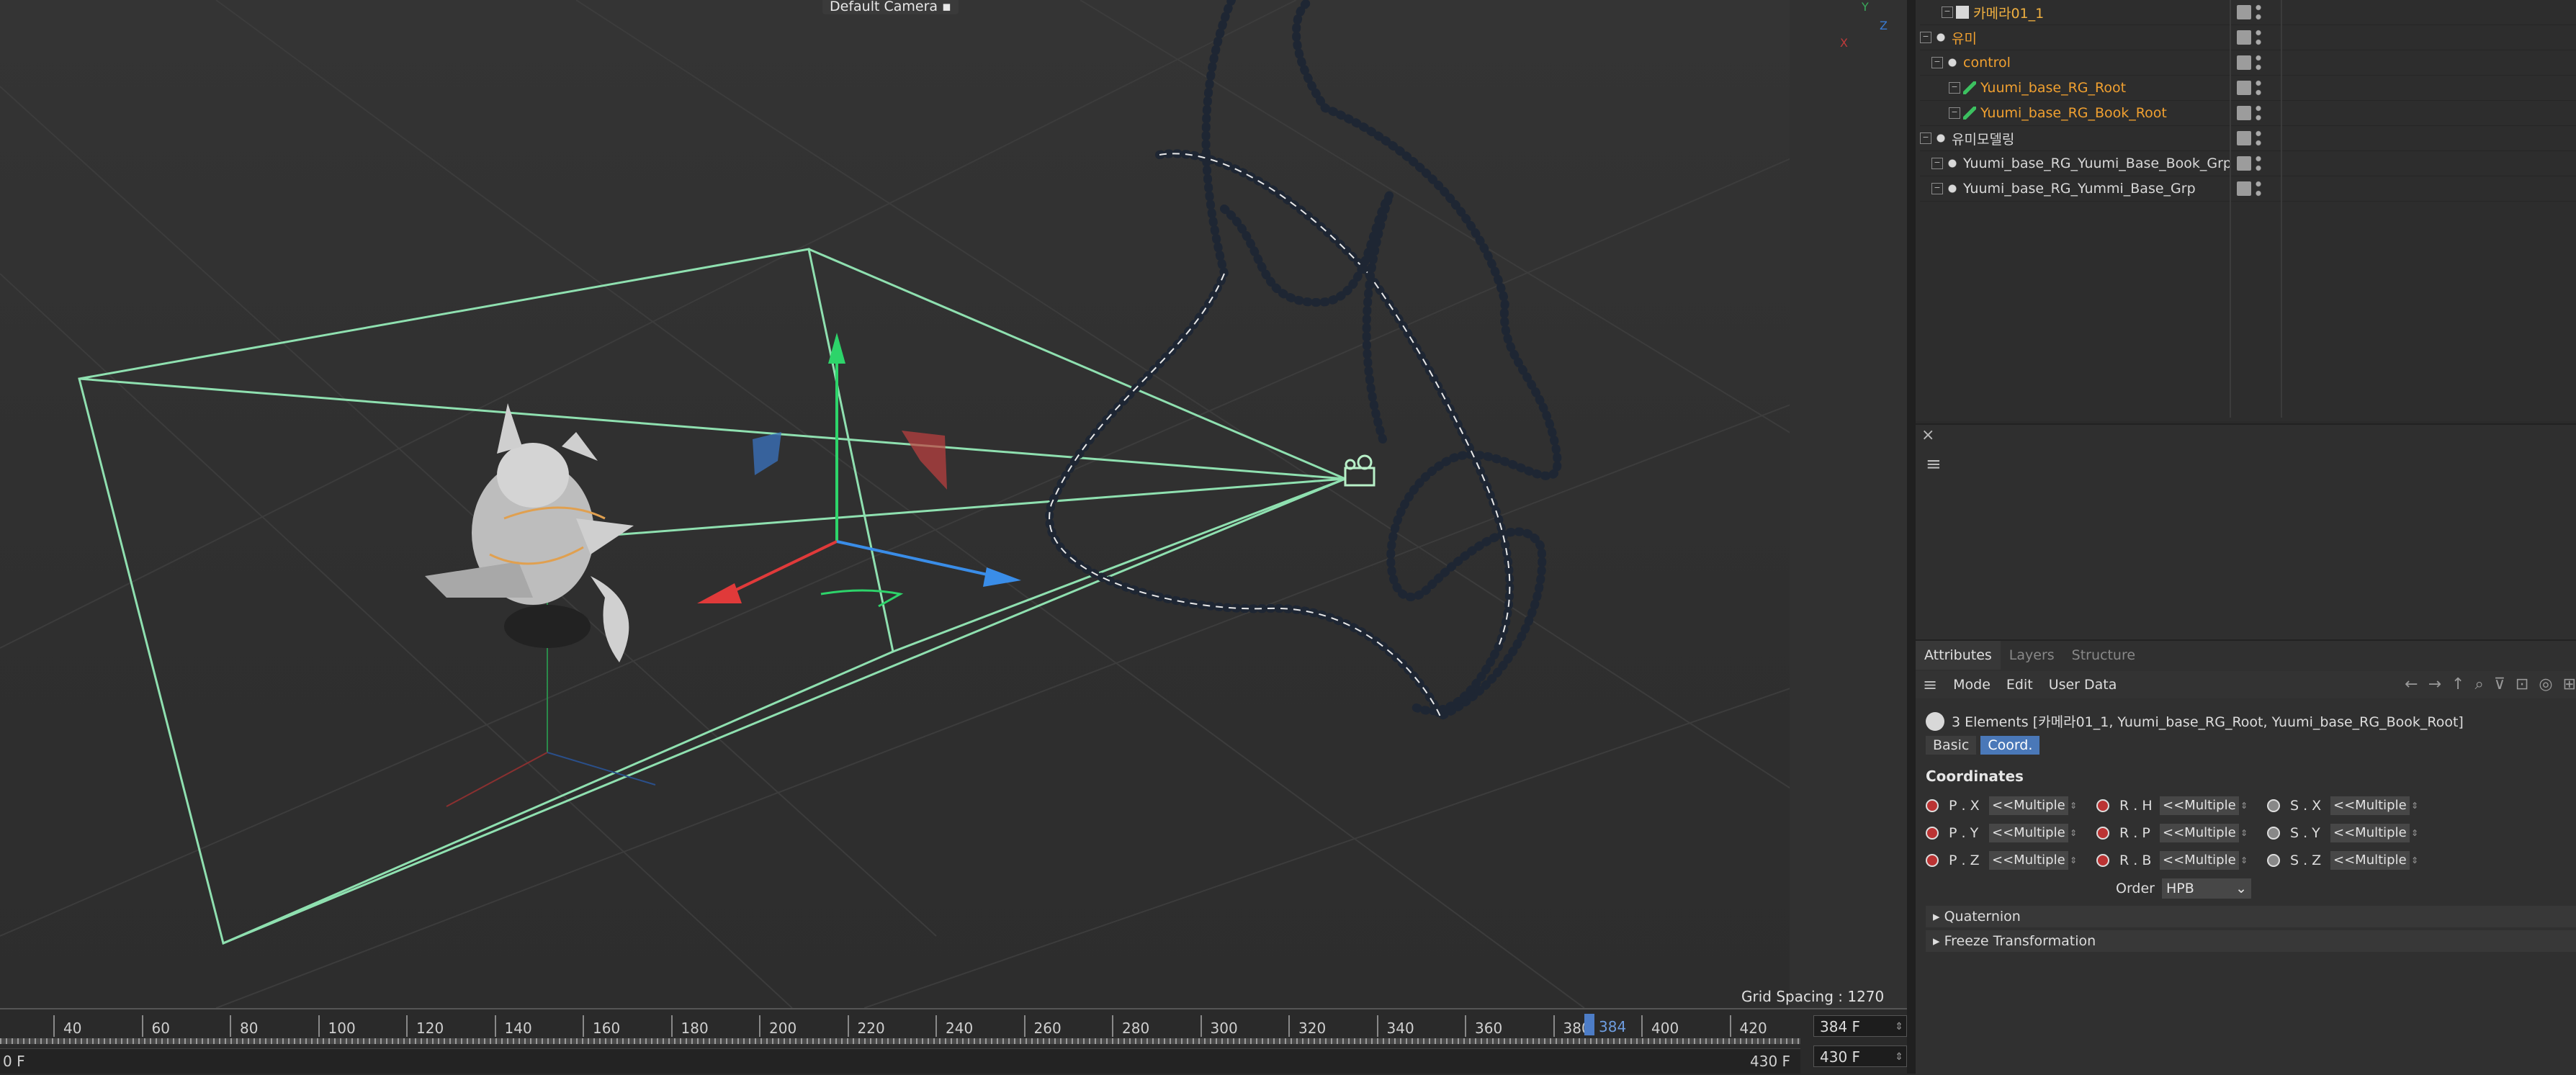 The width and height of the screenshot is (2576, 1075). Describe the element at coordinates (946, 7) in the screenshot. I see `camera-dropdown-icon: ▪` at that location.